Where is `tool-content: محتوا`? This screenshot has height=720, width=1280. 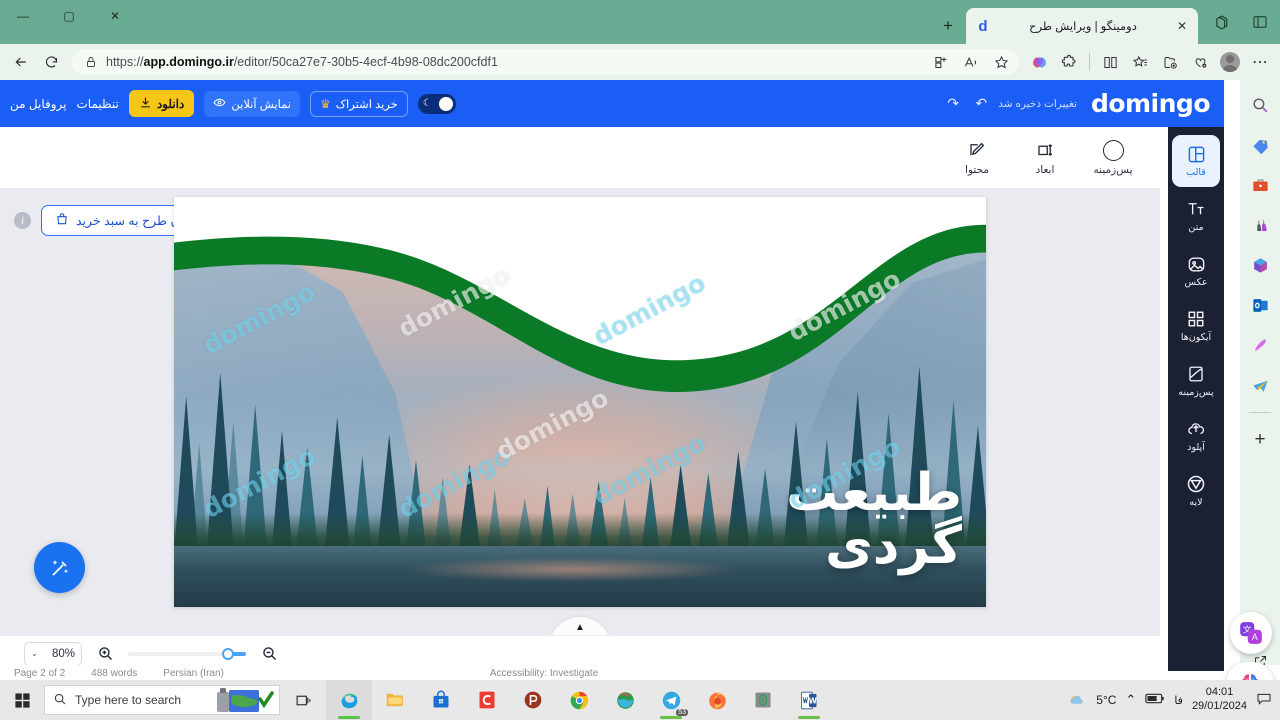 tool-content: محتوا is located at coordinates (977, 157).